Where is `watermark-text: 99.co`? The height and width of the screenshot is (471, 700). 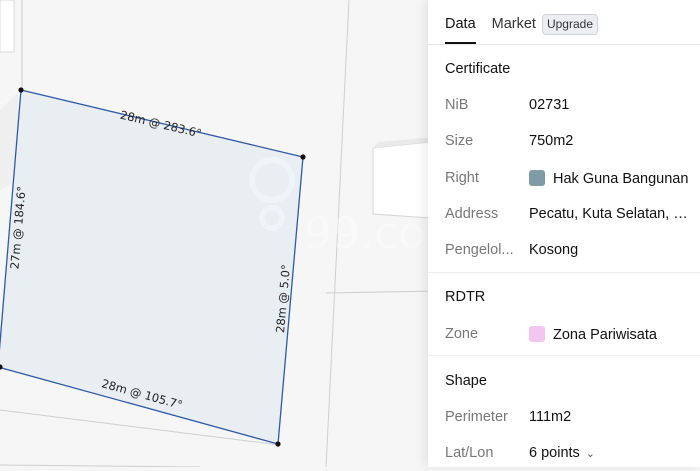
watermark-text: 99.co is located at coordinates (364, 233).